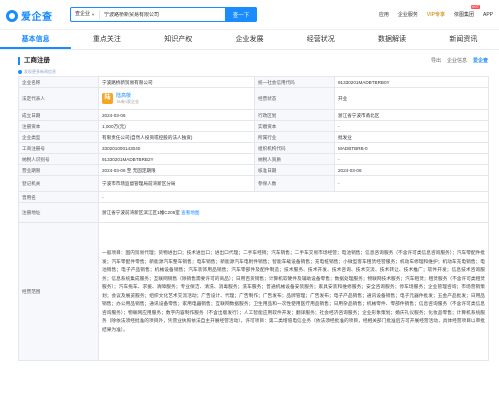 The image size is (499, 407). Describe the element at coordinates (480, 60) in the screenshot. I see `aiqicha-badge: 爱企查` at that location.